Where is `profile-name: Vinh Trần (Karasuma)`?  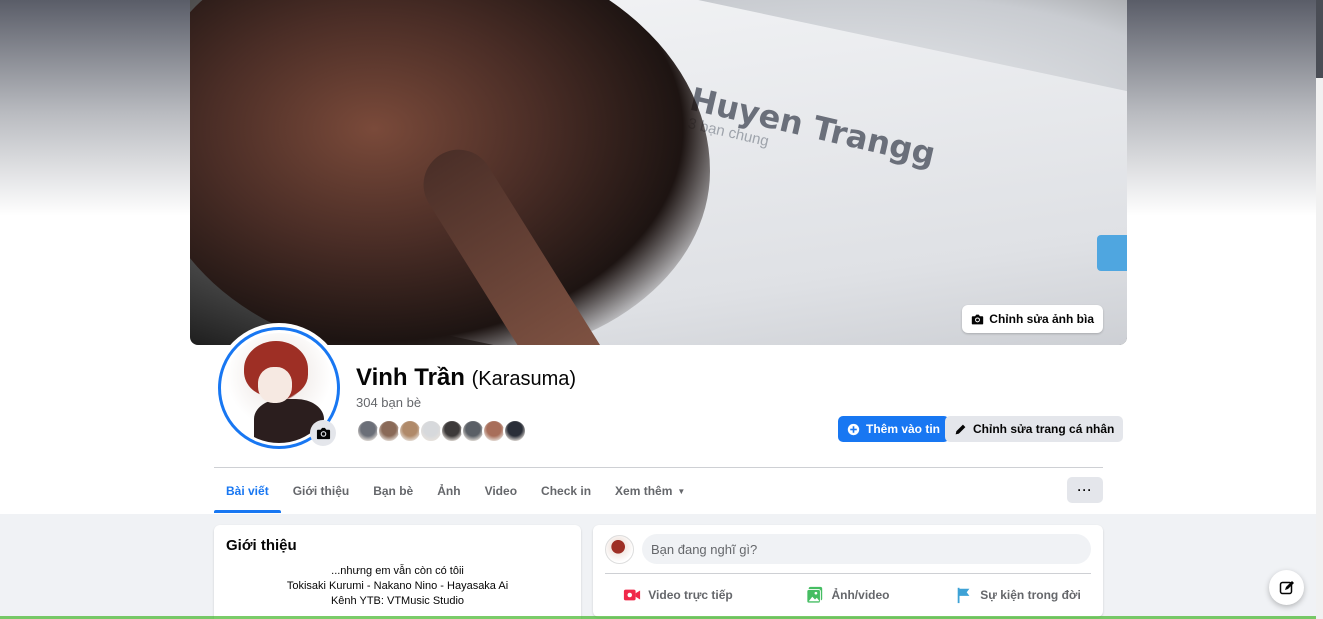
profile-name: Vinh Trần (Karasuma) is located at coordinates (466, 378).